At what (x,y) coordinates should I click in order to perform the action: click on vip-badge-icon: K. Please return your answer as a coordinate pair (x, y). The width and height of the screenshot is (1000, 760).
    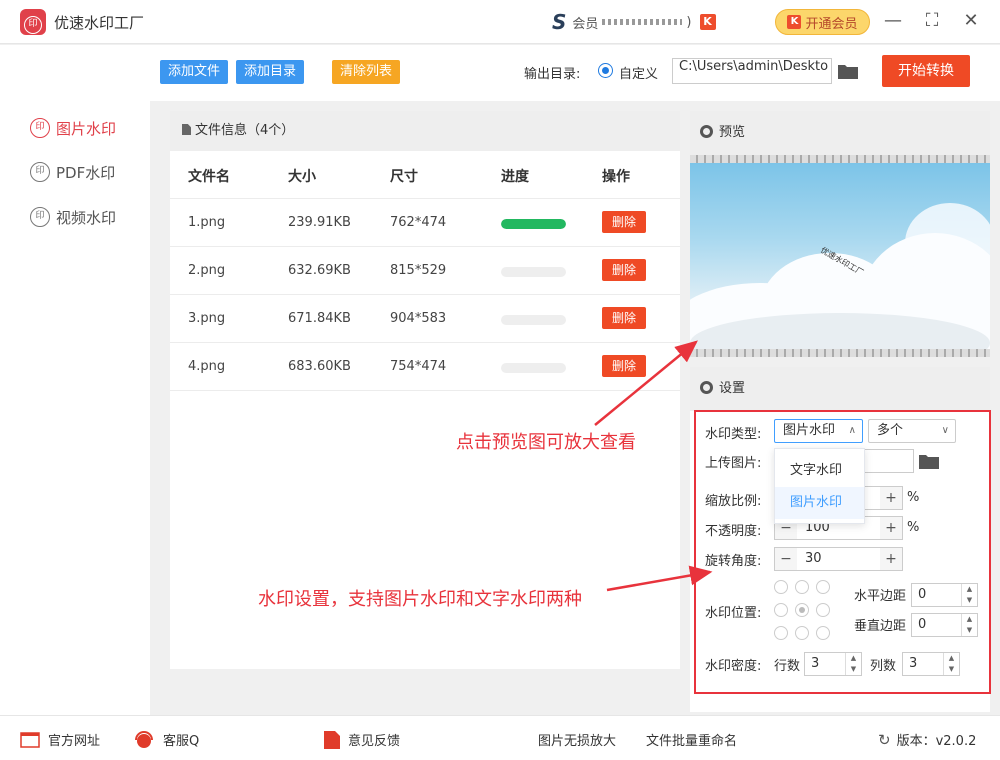
    Looking at the image, I should click on (794, 22).